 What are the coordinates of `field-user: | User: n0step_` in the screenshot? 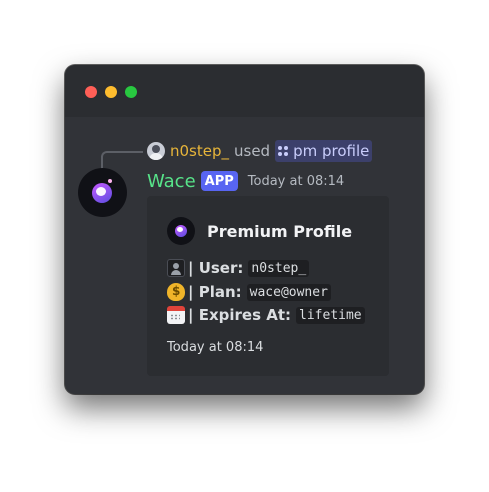 It's located at (238, 268).